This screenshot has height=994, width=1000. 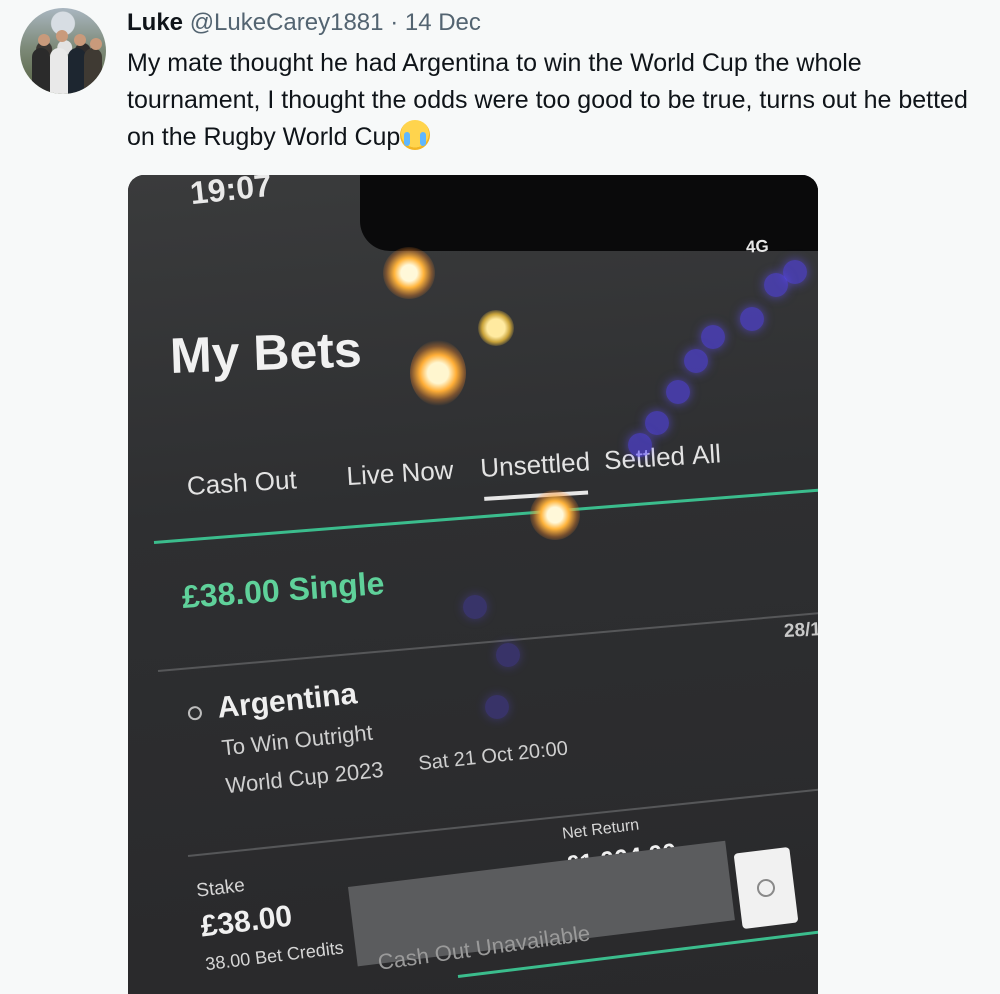 What do you see at coordinates (266, 352) in the screenshot?
I see `screen-title: My Bets` at bounding box center [266, 352].